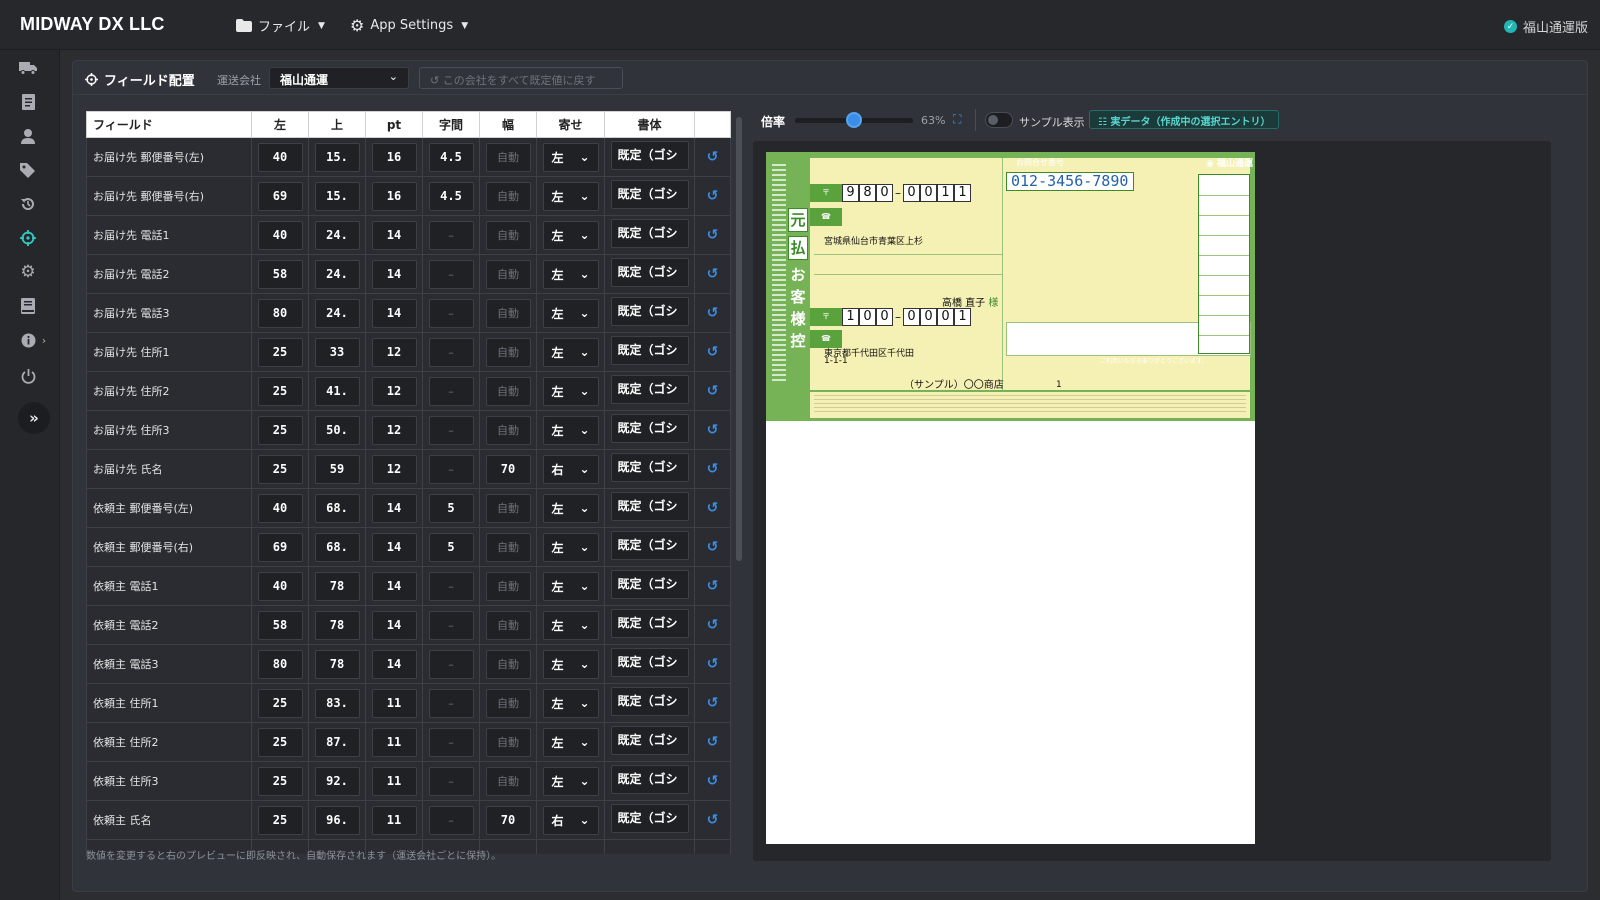 The height and width of the screenshot is (900, 1600). What do you see at coordinates (28, 204) in the screenshot?
I see `history-icon` at bounding box center [28, 204].